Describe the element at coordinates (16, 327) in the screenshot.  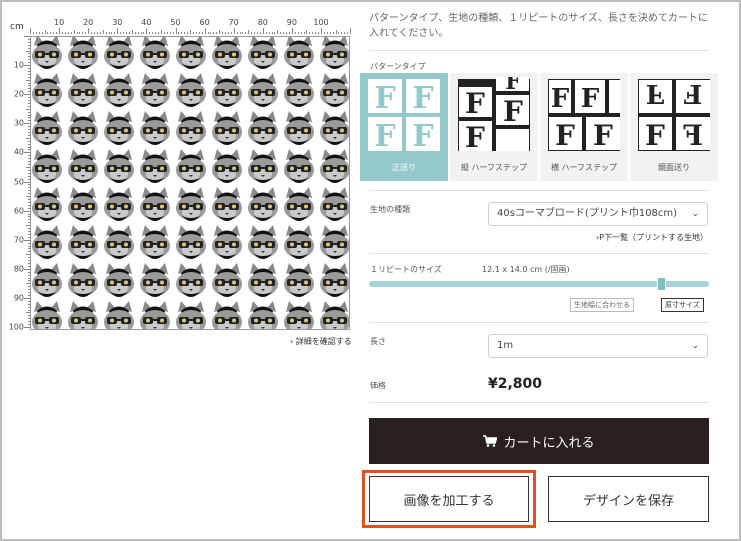
I see `ruler-left-label: 100` at that location.